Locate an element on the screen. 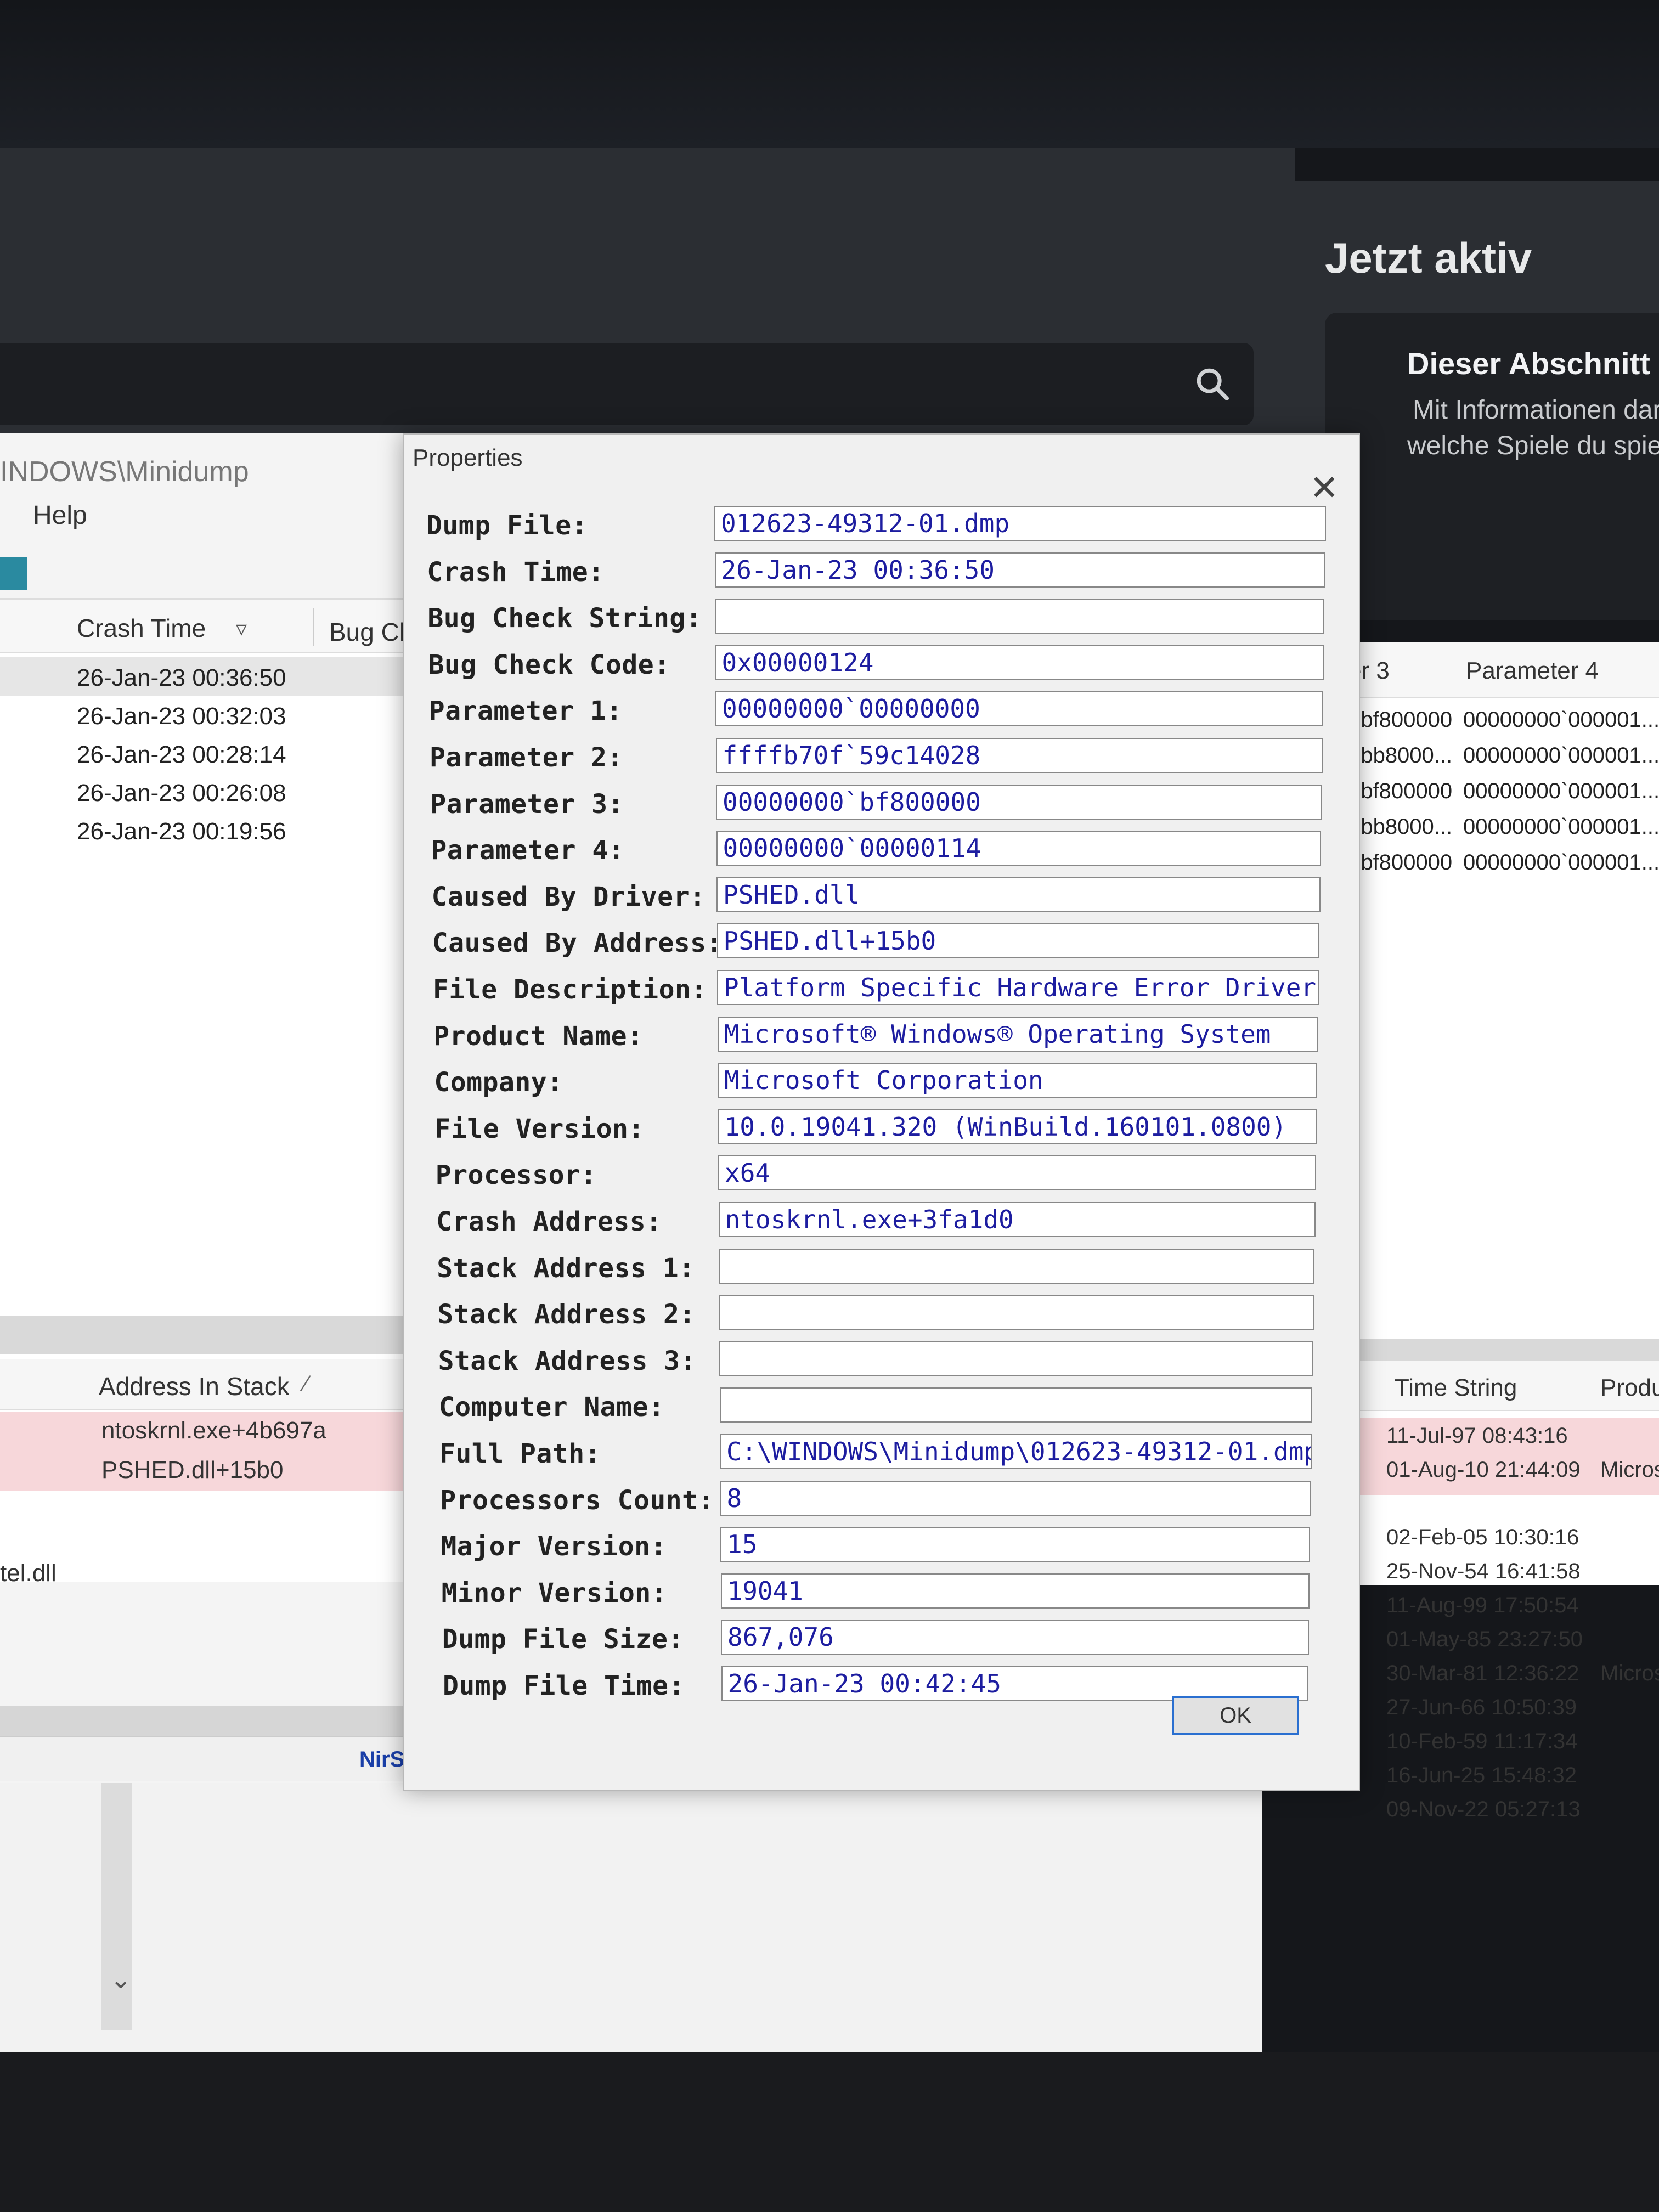 This screenshot has width=1659, height=2212. property-value-field: 26-Jan-23 00:36:50 is located at coordinates (1019, 570).